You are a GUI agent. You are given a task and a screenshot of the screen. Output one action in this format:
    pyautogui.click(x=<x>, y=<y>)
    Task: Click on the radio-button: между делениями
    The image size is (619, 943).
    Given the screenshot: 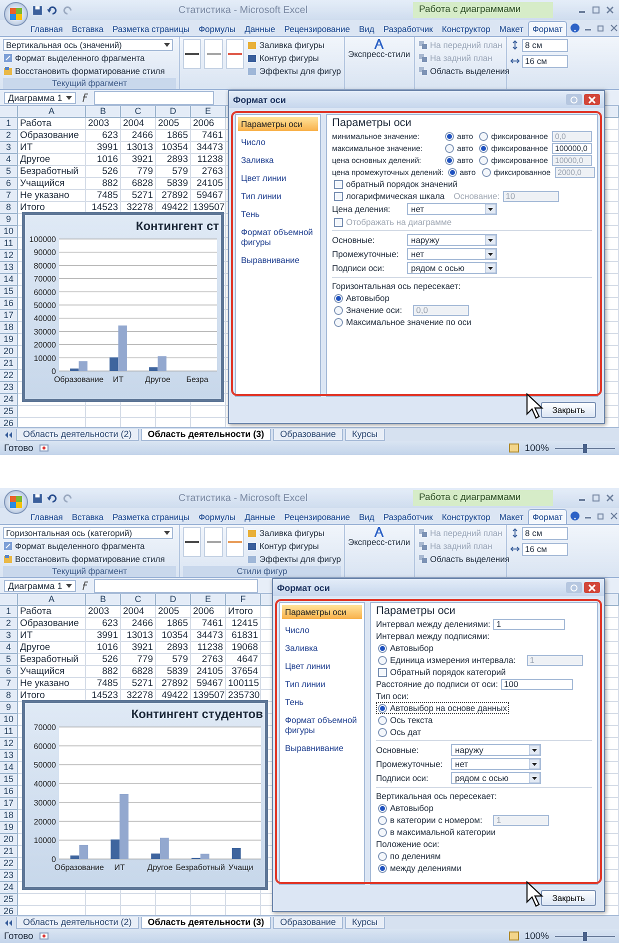 What is the action you would take?
    pyautogui.click(x=420, y=868)
    